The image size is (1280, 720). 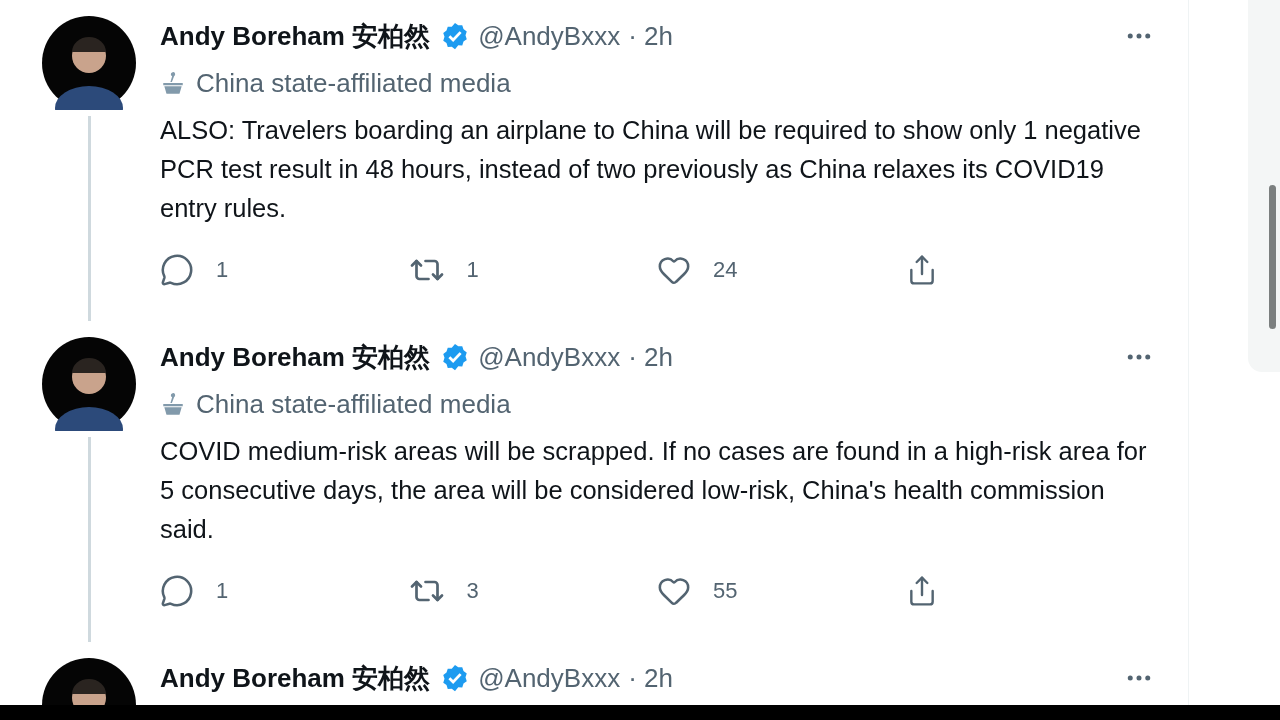 I want to click on scrollbar-thumb, so click(x=1272, y=257).